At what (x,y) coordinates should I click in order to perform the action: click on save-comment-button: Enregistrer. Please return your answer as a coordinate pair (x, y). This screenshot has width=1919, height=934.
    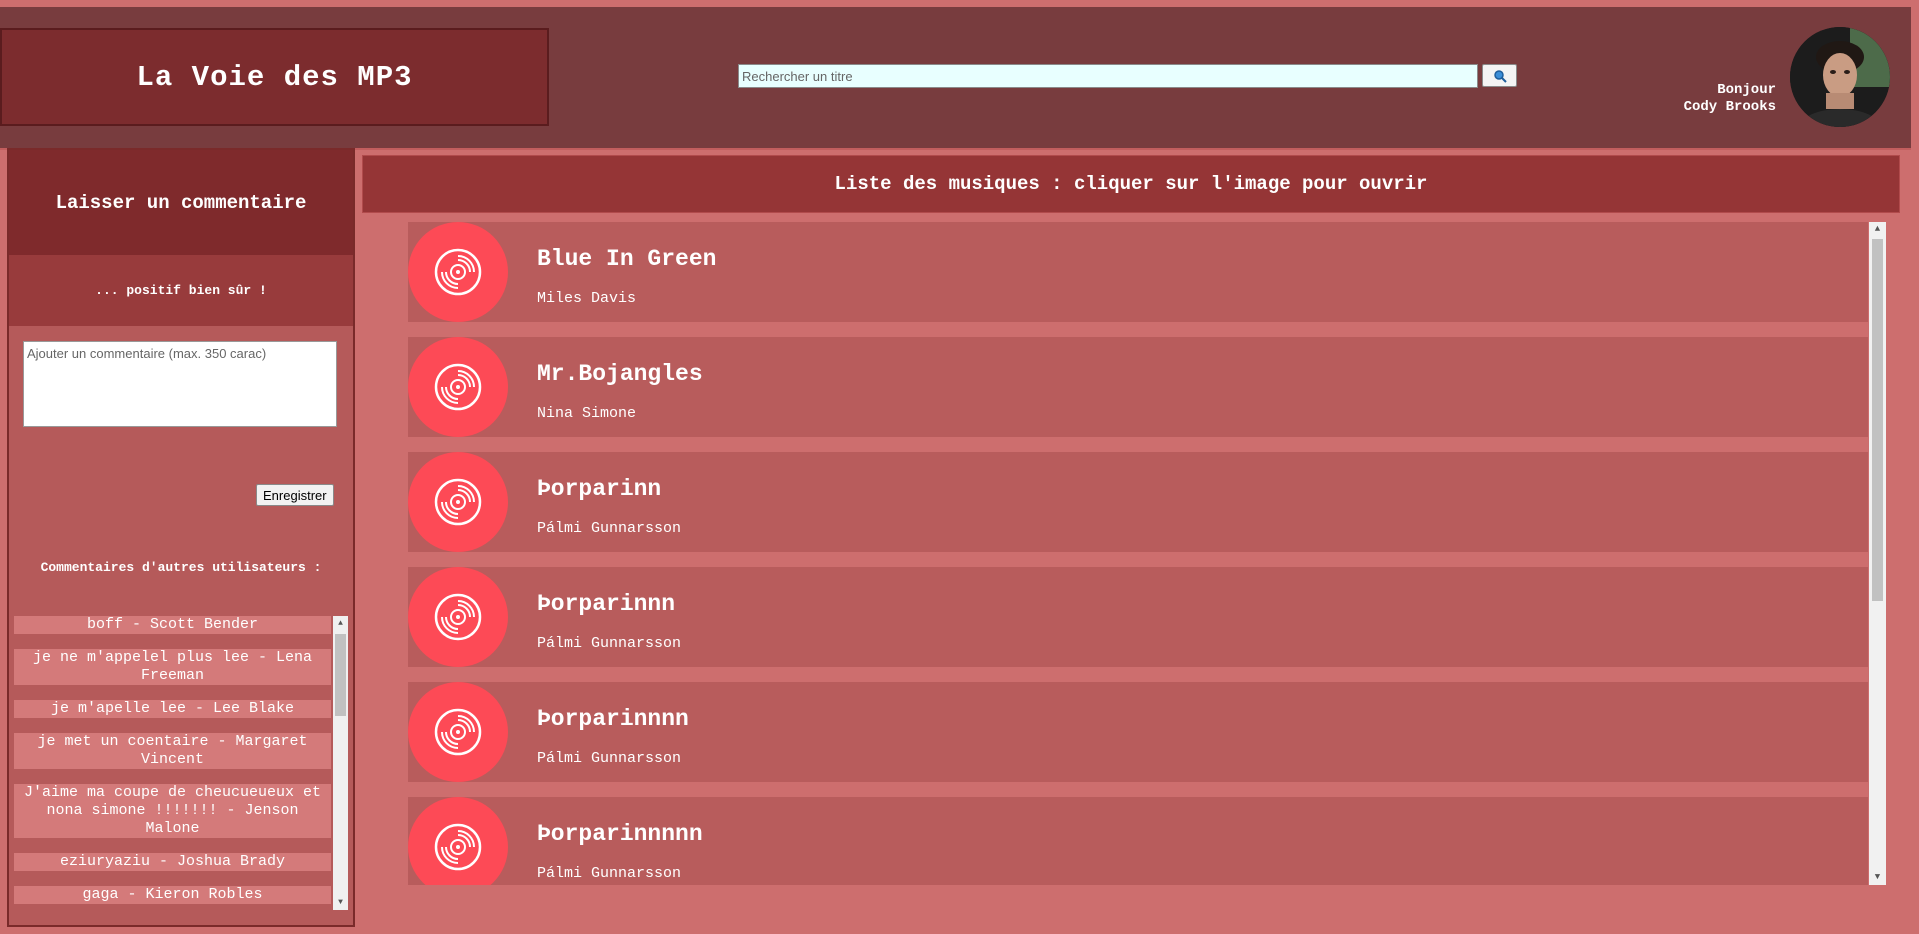
    Looking at the image, I should click on (295, 495).